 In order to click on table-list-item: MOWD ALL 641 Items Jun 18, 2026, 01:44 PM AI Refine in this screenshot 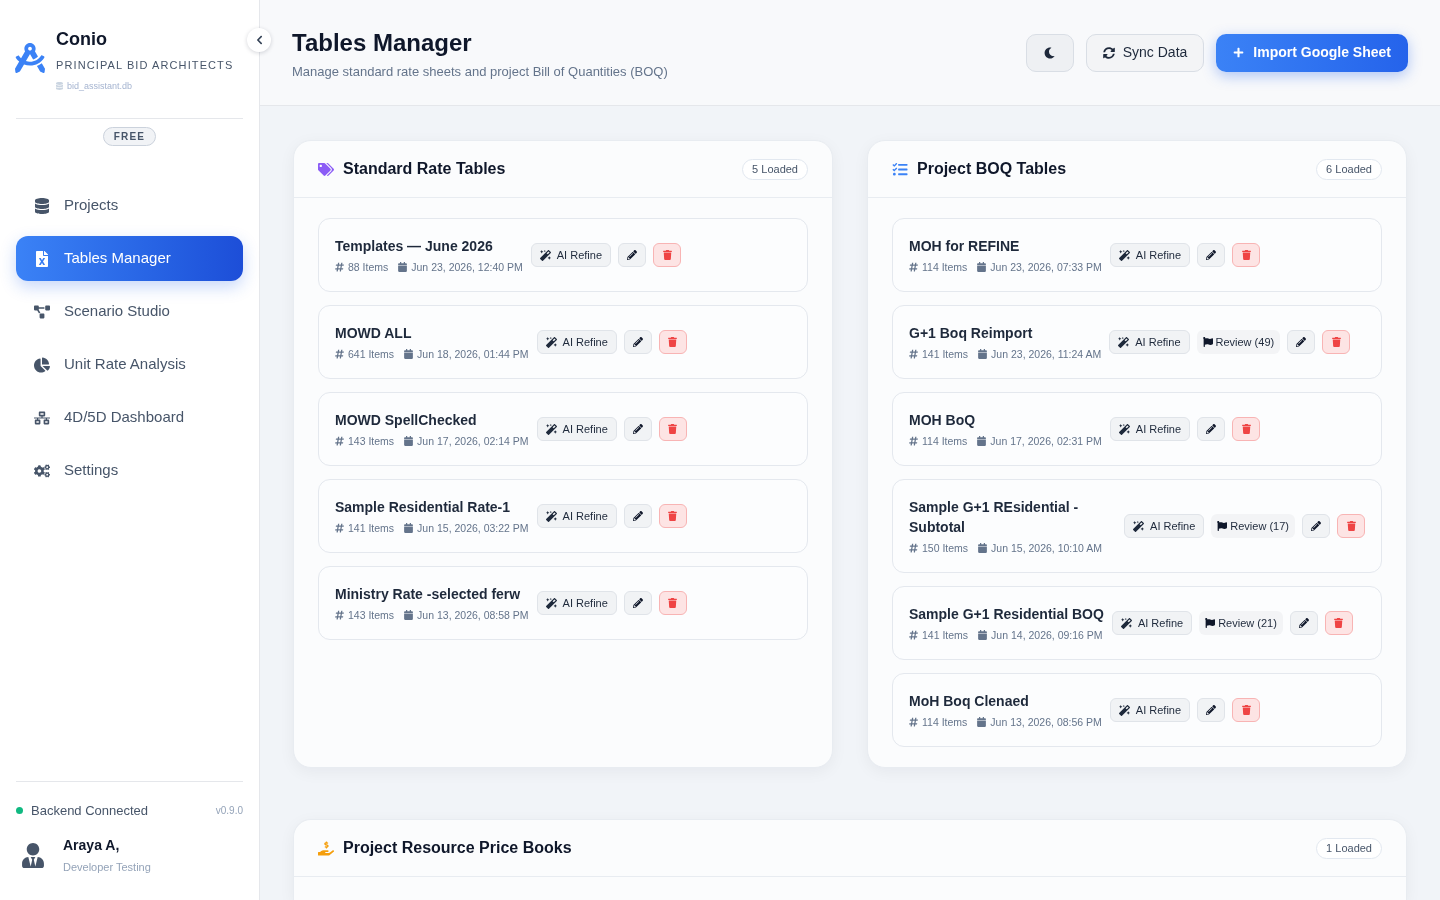, I will do `click(563, 342)`.